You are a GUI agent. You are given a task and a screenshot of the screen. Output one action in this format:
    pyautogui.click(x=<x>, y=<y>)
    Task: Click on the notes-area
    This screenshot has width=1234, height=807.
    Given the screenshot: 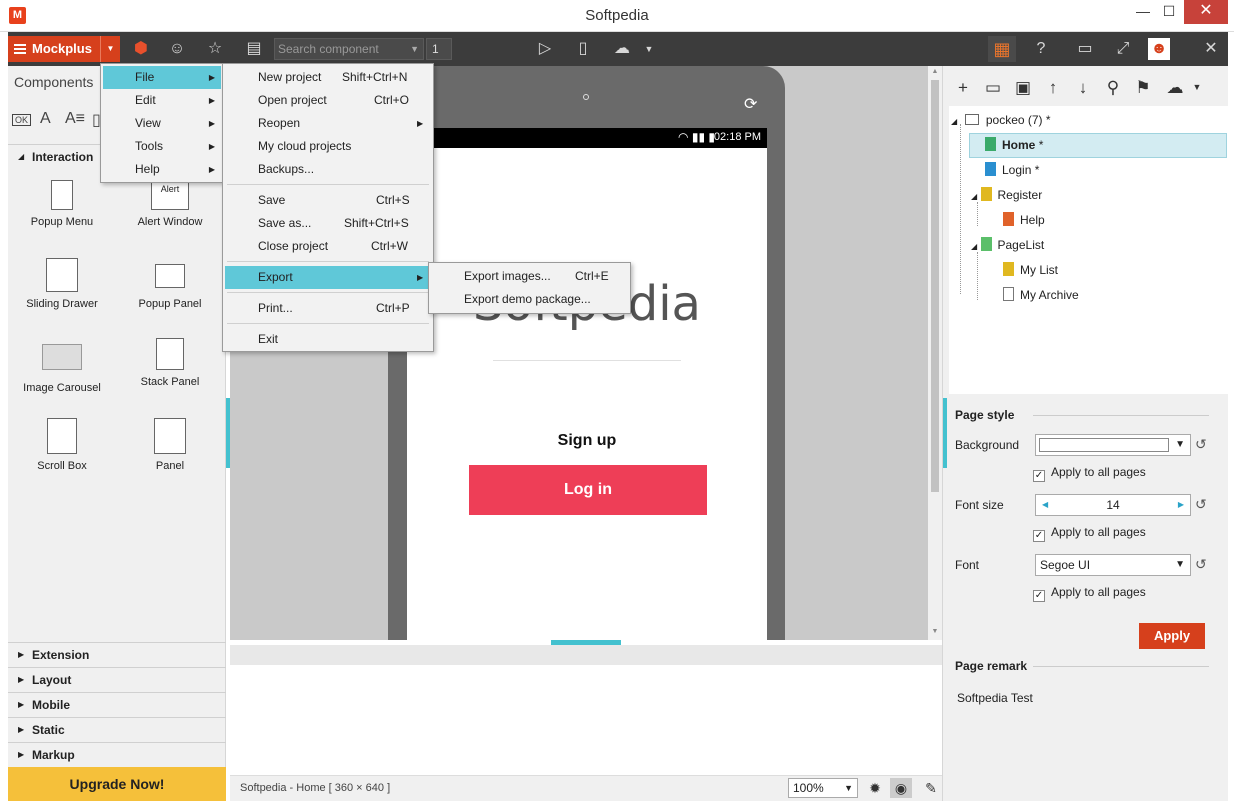 What is the action you would take?
    pyautogui.click(x=586, y=710)
    